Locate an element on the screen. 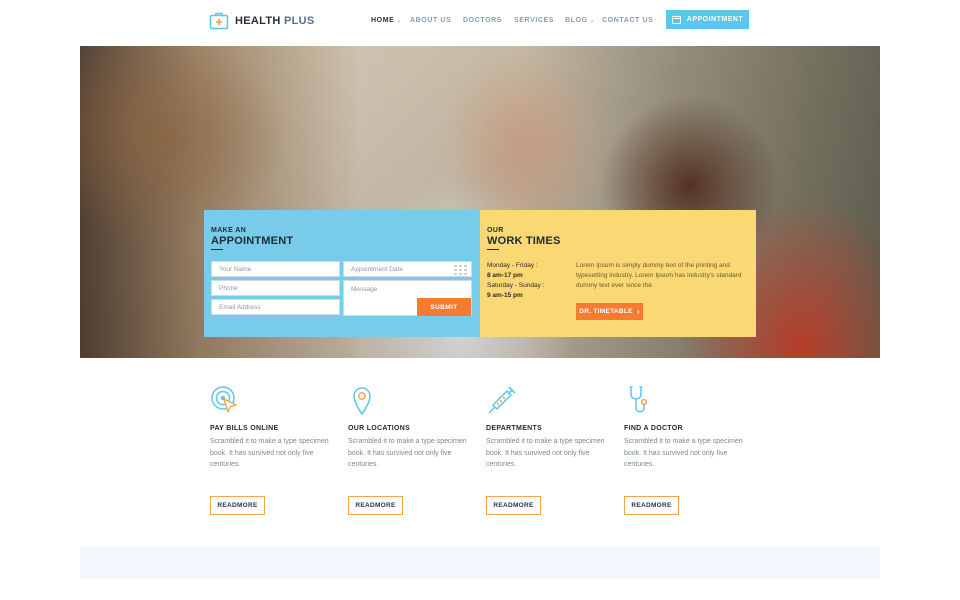 Image resolution: width=960 pixels, height=600 pixels. header-appointment-button: APPOINTMENT is located at coordinates (707, 19).